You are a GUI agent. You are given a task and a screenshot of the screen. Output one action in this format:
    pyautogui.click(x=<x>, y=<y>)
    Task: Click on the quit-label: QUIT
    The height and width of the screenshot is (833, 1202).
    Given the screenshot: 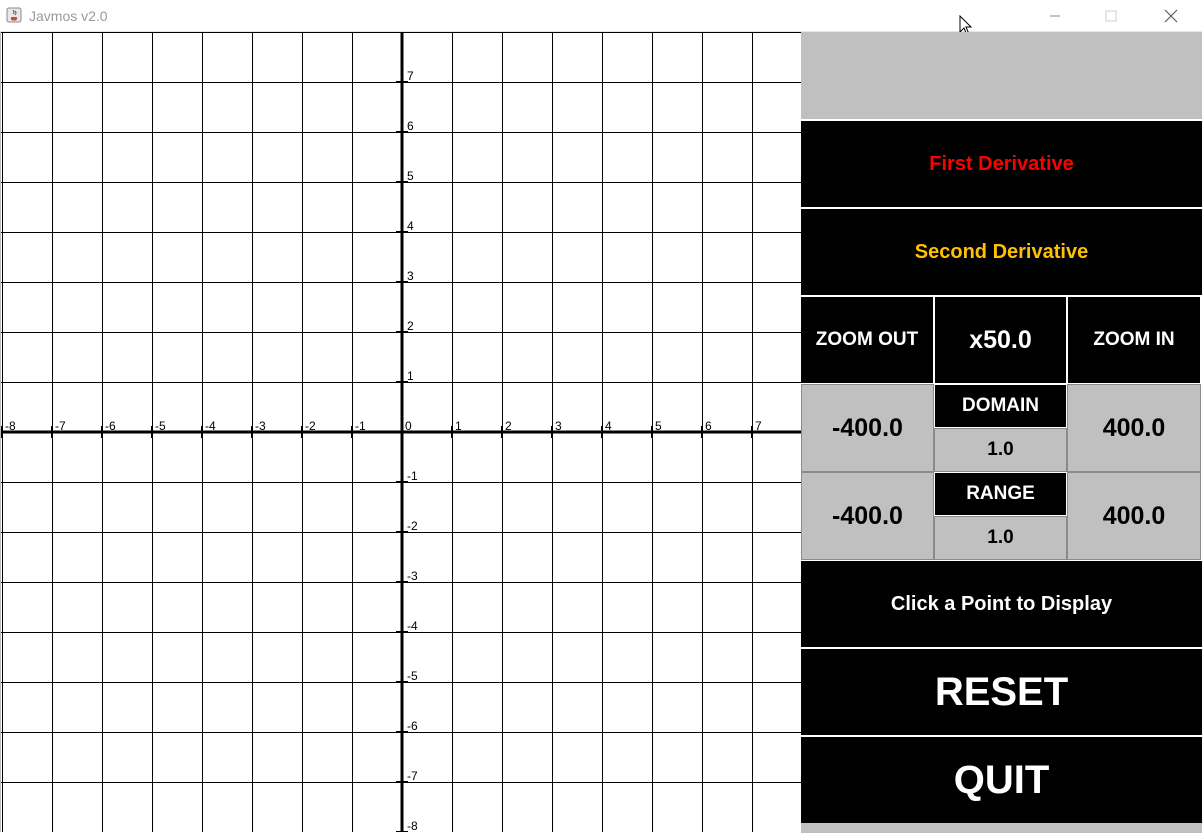 What is the action you would take?
    pyautogui.click(x=1001, y=779)
    